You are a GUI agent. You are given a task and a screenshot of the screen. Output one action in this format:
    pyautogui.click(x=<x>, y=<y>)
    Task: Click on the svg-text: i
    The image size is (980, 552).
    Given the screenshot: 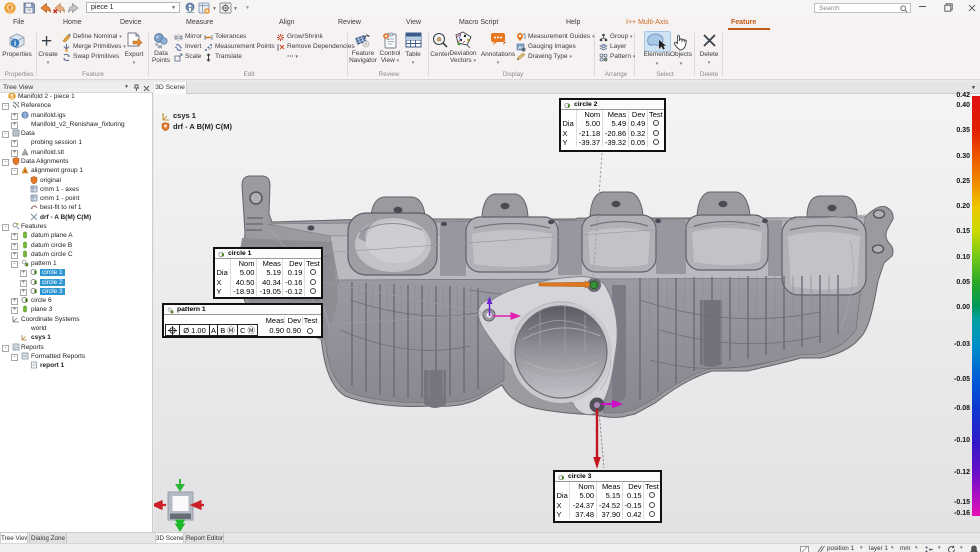 What is the action you would take?
    pyautogui.click(x=15, y=43)
    